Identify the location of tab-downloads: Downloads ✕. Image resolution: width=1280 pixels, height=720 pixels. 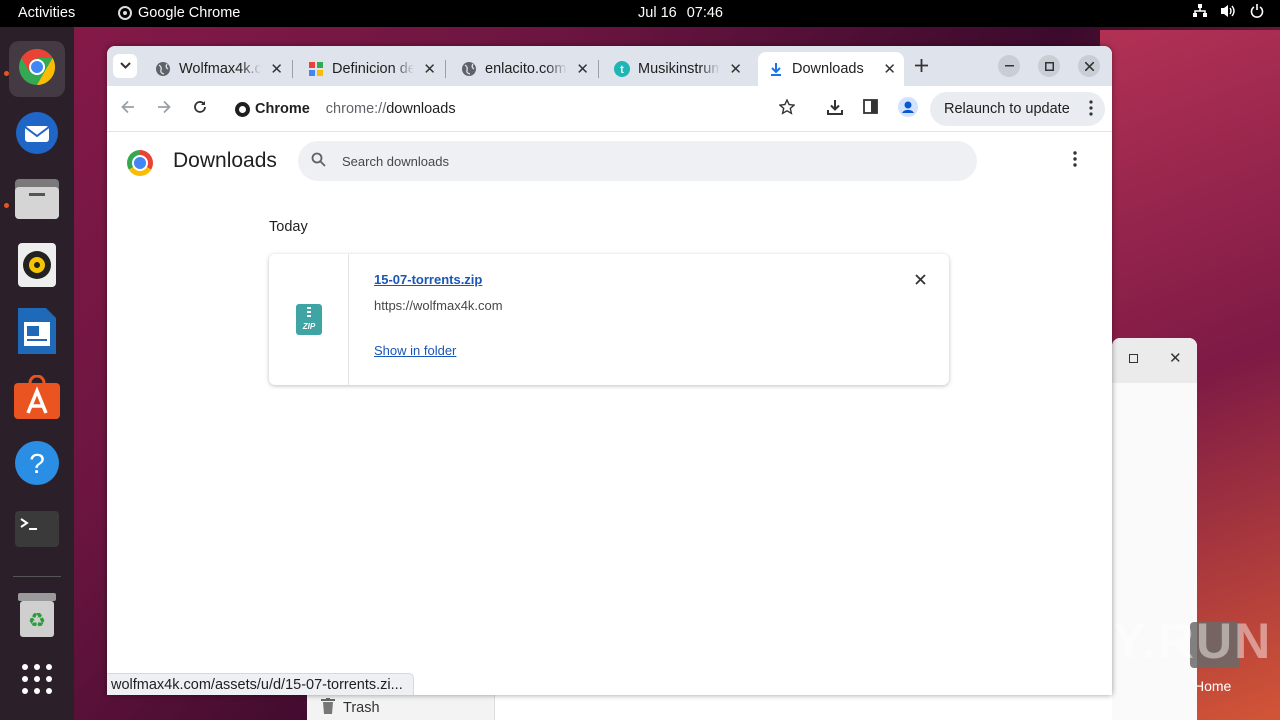
(831, 69).